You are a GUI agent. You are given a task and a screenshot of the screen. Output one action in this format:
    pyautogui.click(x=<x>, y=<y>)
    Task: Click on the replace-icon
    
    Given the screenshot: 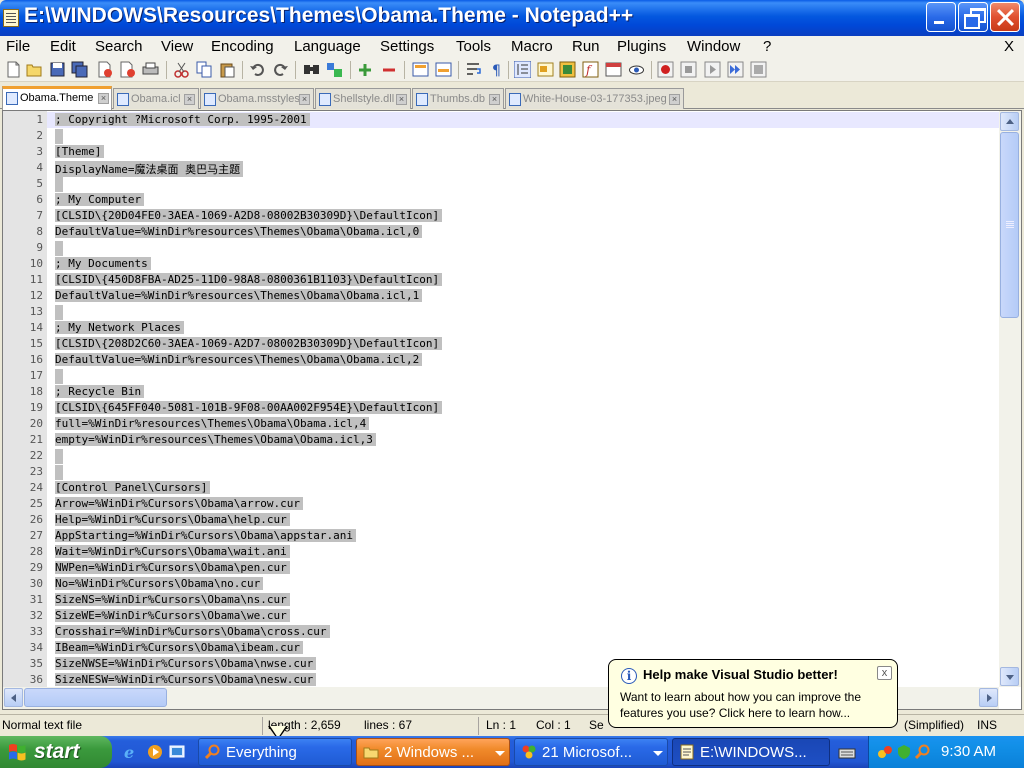 What is the action you would take?
    pyautogui.click(x=334, y=69)
    